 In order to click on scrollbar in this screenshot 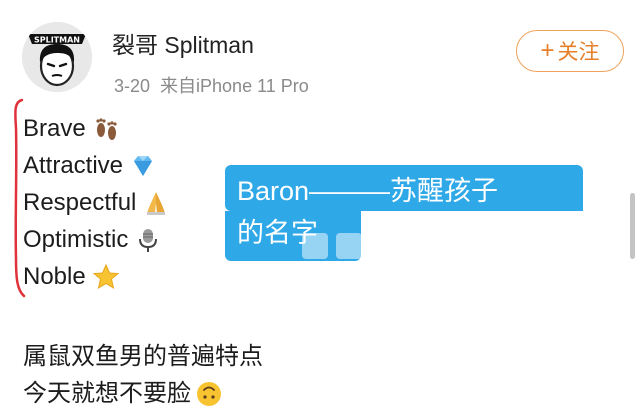, I will do `click(632, 226)`.